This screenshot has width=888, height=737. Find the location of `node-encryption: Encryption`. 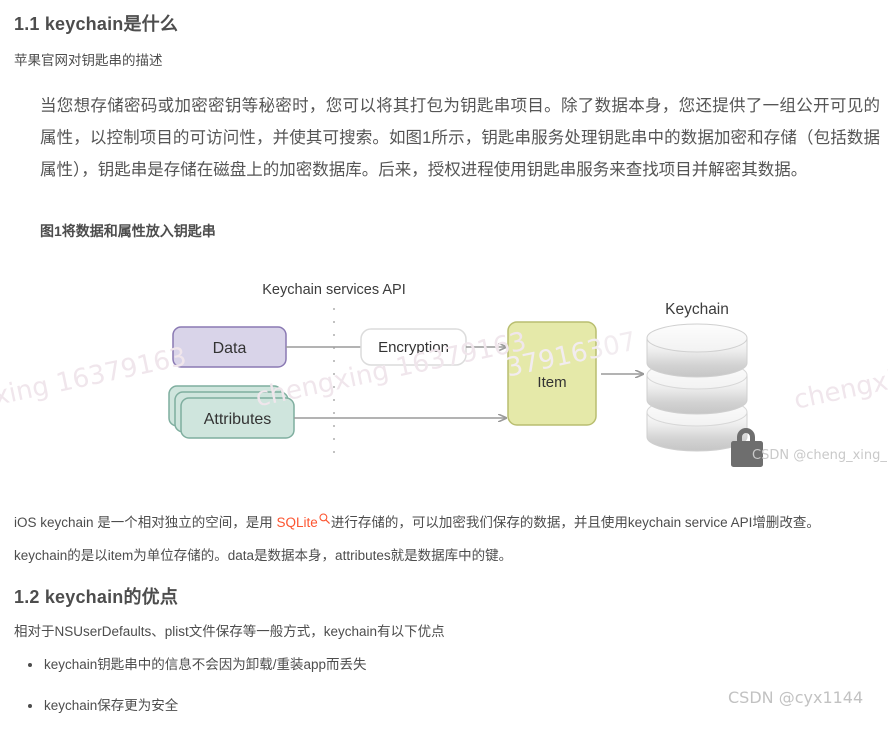

node-encryption: Encryption is located at coordinates (413, 347).